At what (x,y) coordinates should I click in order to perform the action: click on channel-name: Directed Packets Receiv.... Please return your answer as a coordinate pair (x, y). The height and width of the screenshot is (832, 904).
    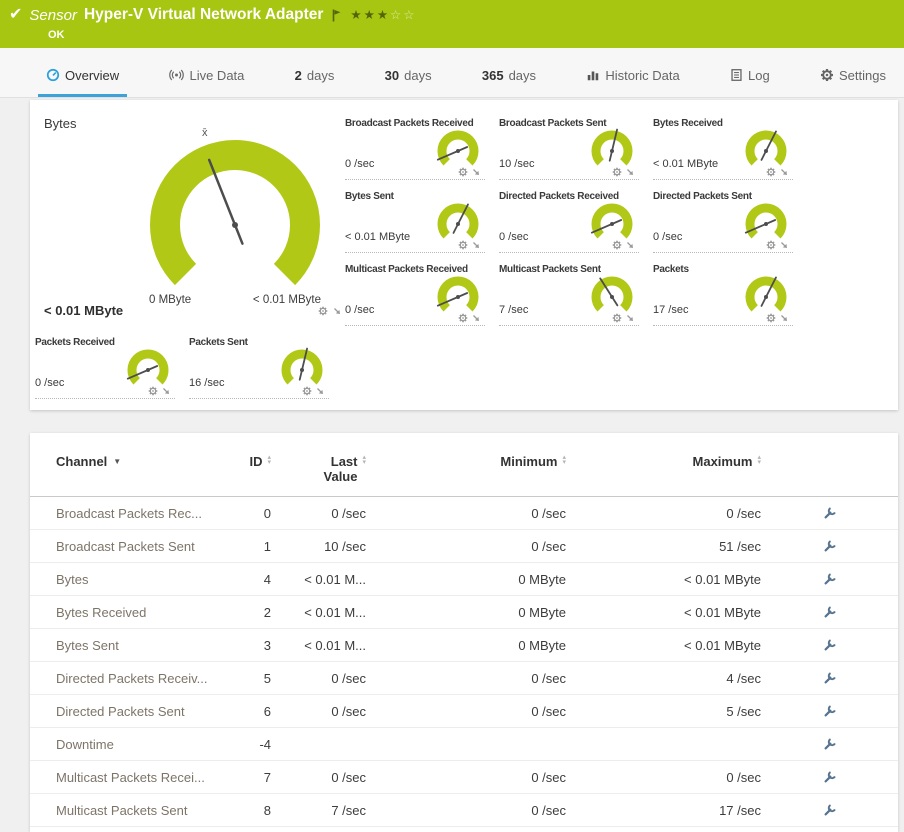
    Looking at the image, I should click on (141, 678).